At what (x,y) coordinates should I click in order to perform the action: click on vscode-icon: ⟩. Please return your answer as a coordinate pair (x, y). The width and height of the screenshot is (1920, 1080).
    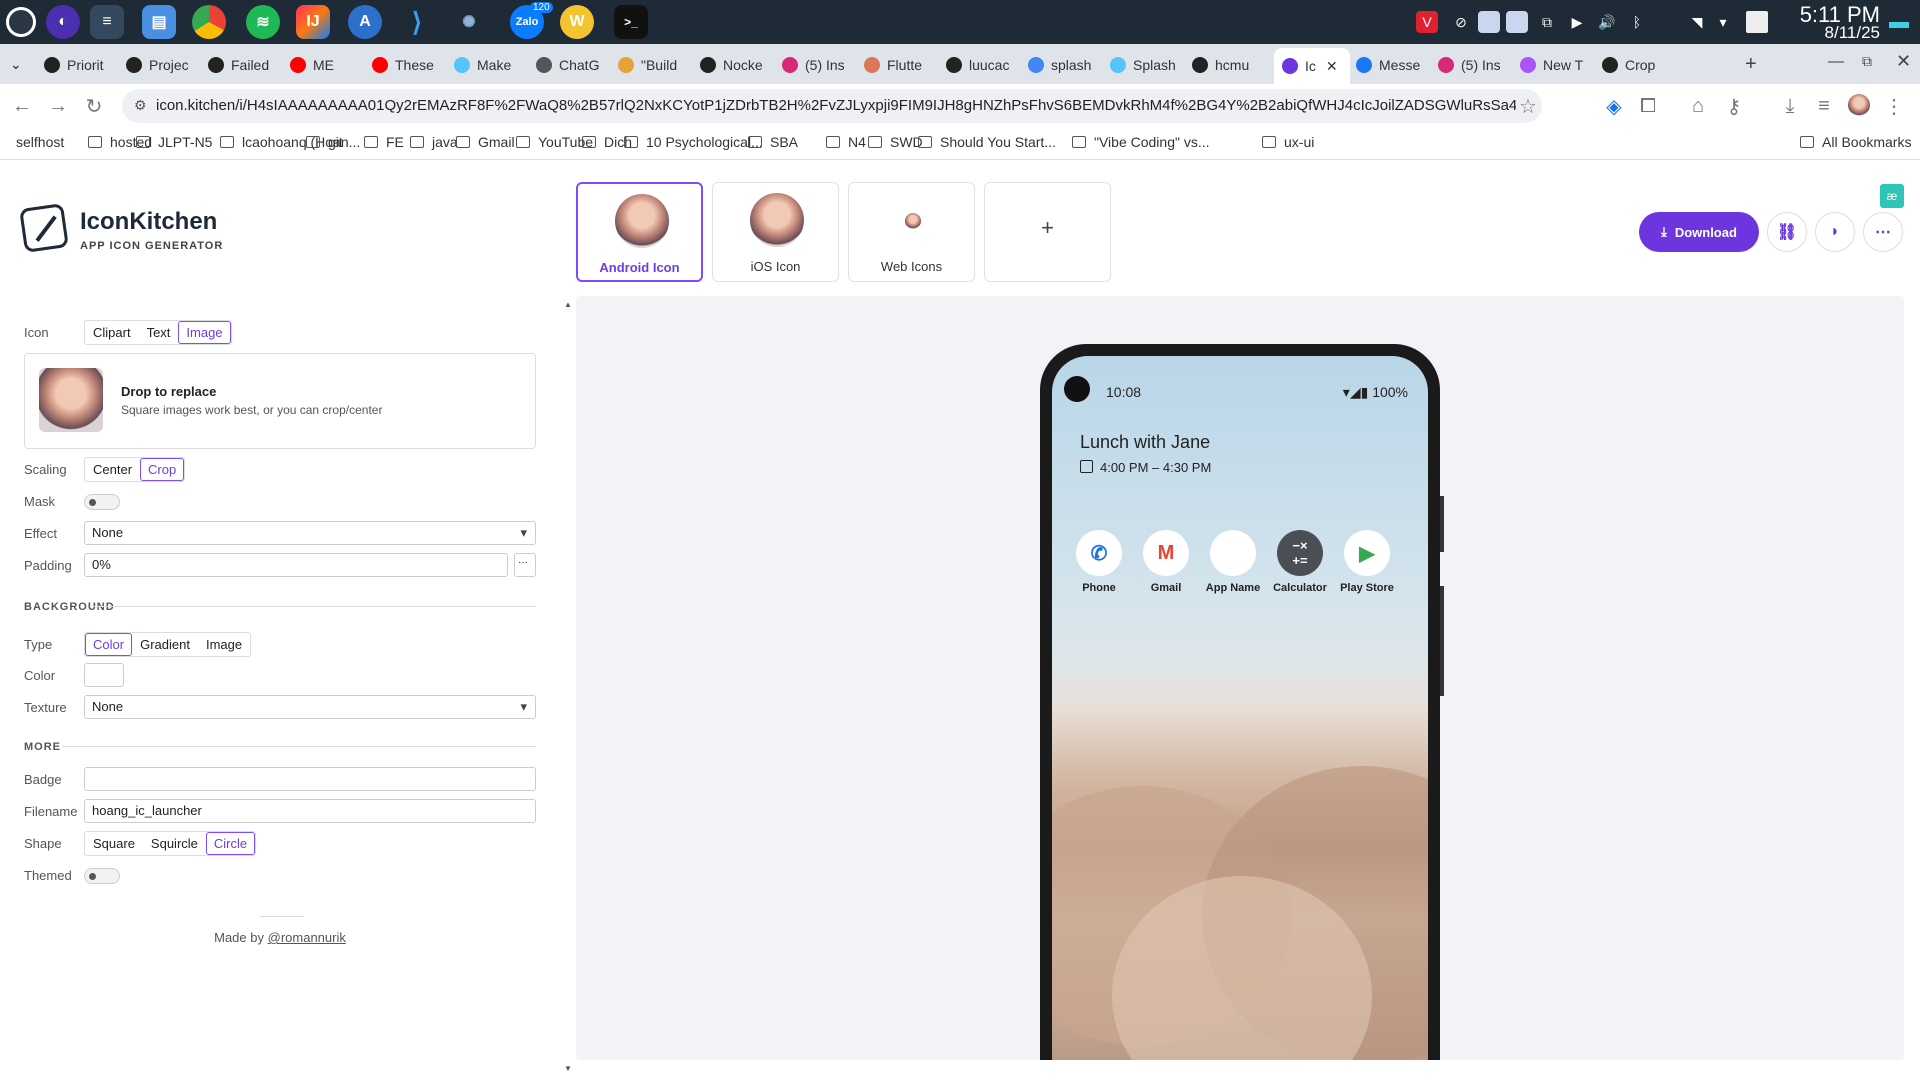
    Looking at the image, I should click on (417, 22).